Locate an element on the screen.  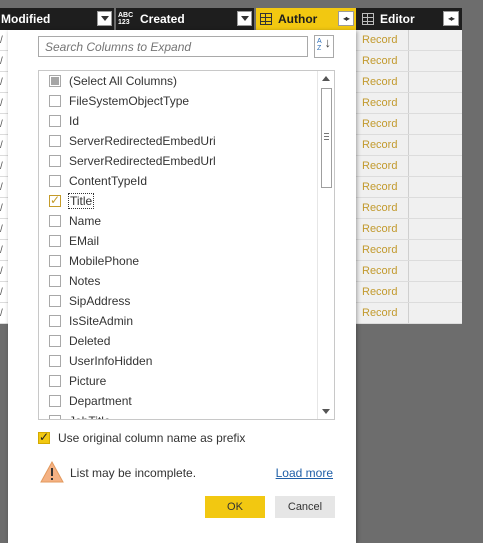
column-list-item: UserInfoHidden is located at coordinates (100, 361).